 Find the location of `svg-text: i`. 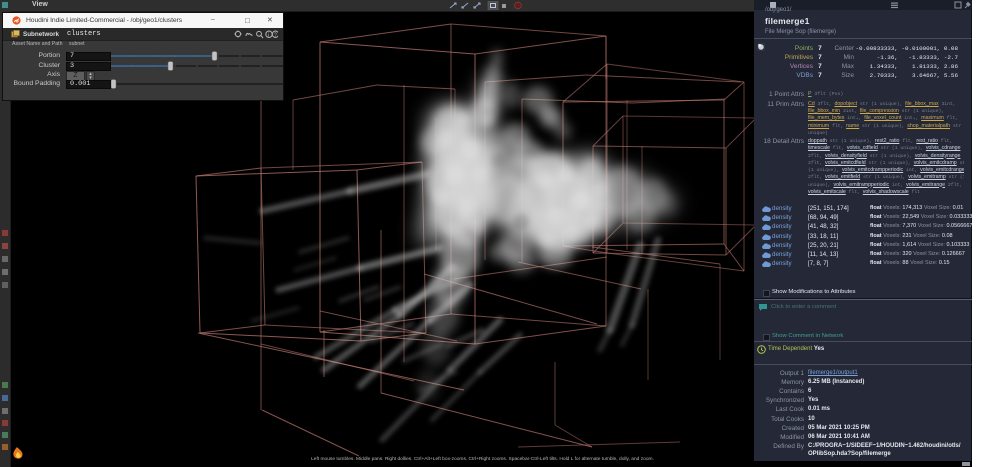

svg-text: i is located at coordinates (268, 36).